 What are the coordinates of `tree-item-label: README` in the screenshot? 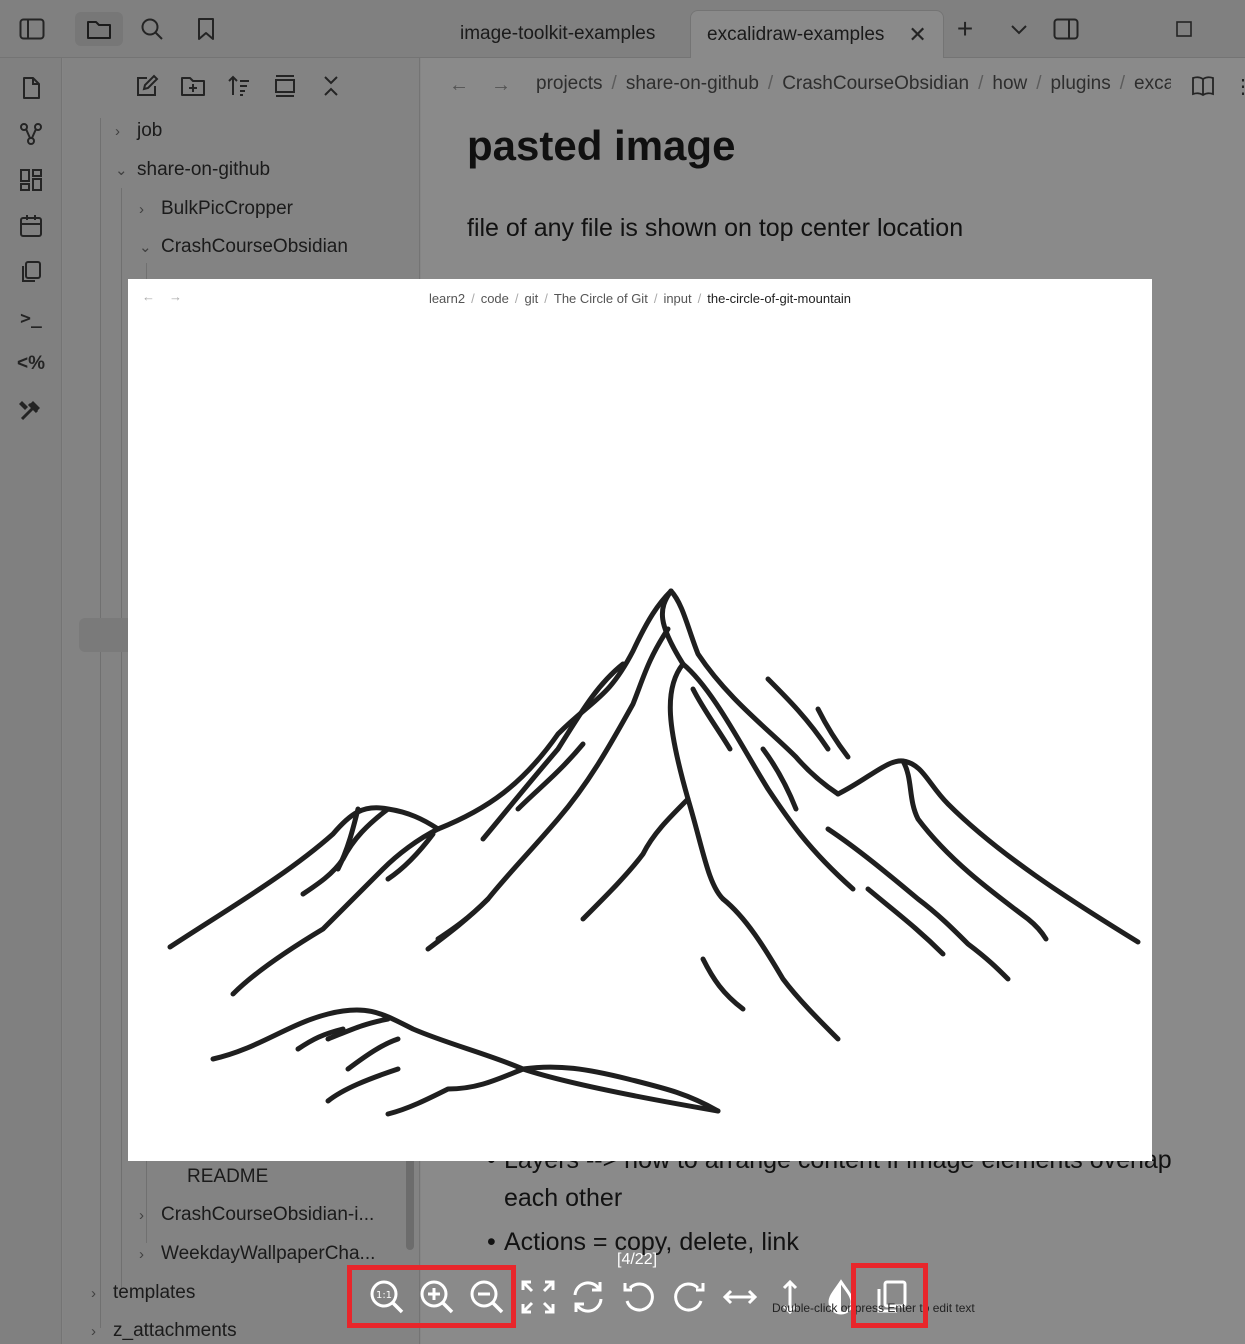 It's located at (228, 1176).